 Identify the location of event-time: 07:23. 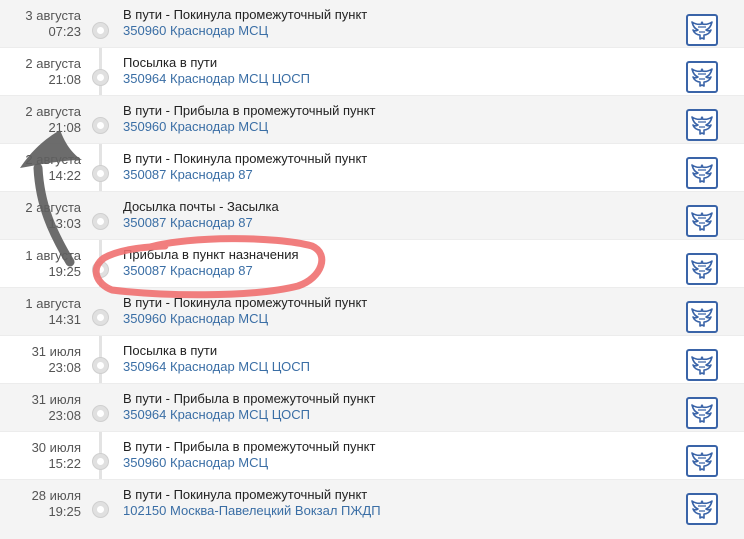
(64, 31).